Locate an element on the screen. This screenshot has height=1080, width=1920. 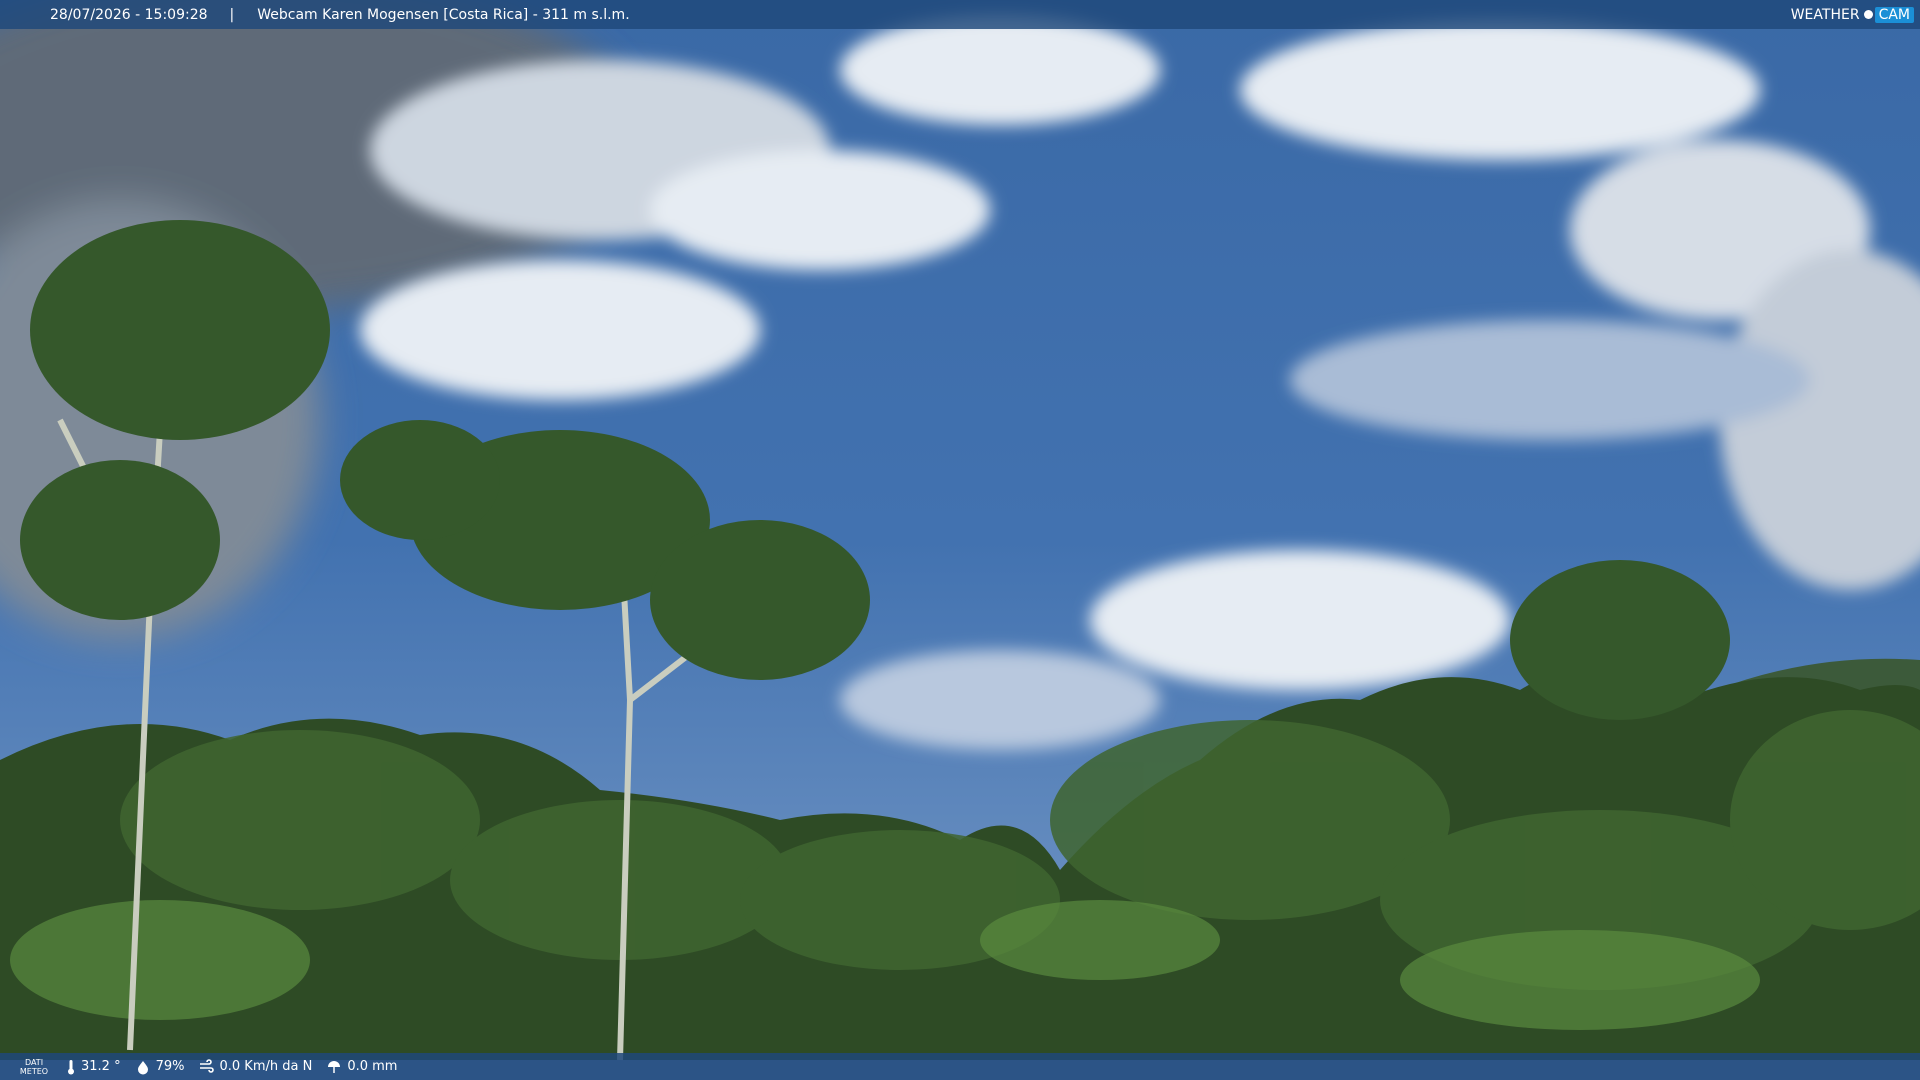
thermometer-icon is located at coordinates (71, 1066).